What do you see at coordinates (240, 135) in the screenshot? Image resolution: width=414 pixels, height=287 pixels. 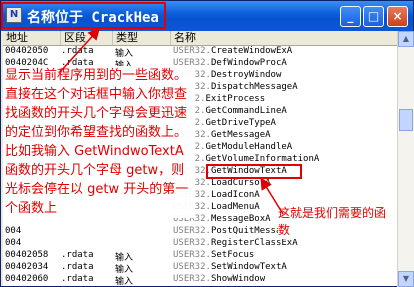 I see `function-name: GetMessageA` at bounding box center [240, 135].